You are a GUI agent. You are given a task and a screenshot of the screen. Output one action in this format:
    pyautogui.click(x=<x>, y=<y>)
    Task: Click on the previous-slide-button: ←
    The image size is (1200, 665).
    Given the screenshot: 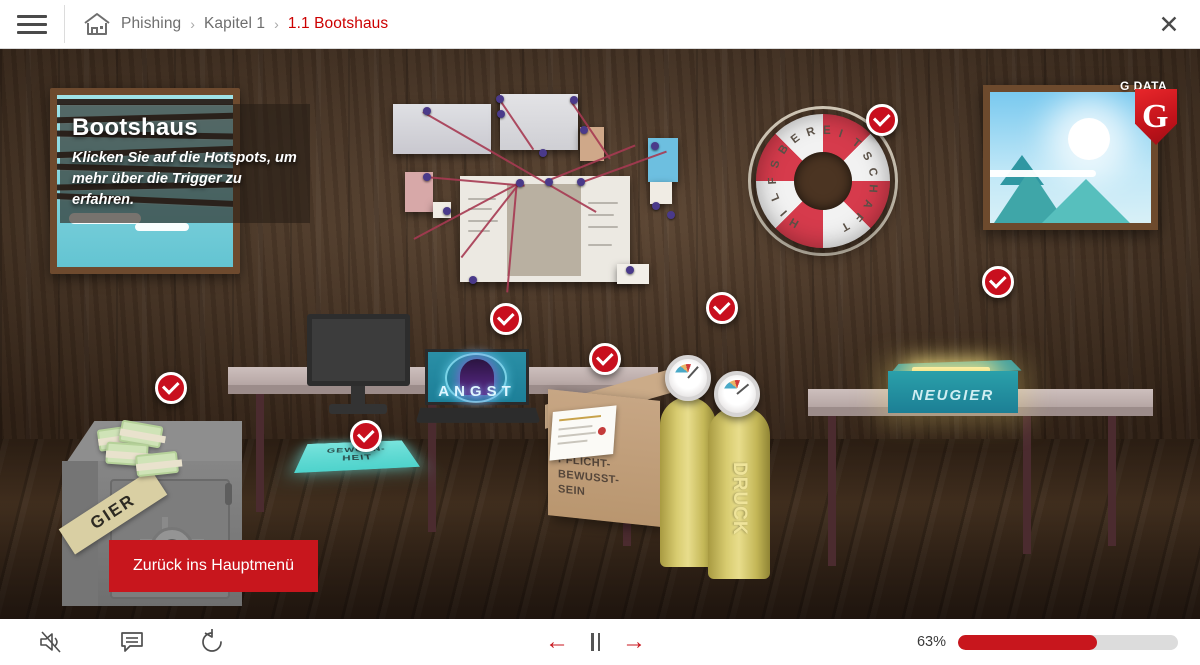 What is the action you would take?
    pyautogui.click(x=557, y=642)
    